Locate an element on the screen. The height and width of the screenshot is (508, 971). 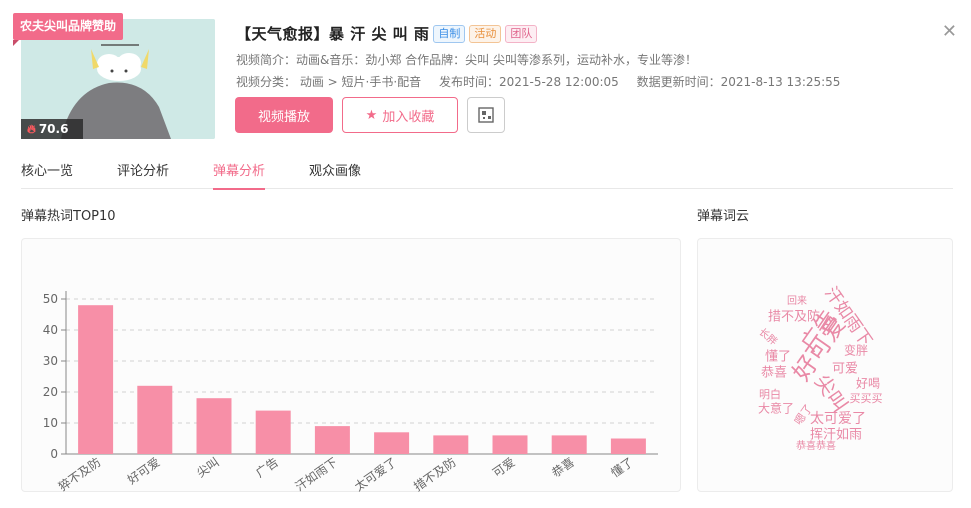
tag-event: 活动 is located at coordinates (485, 33).